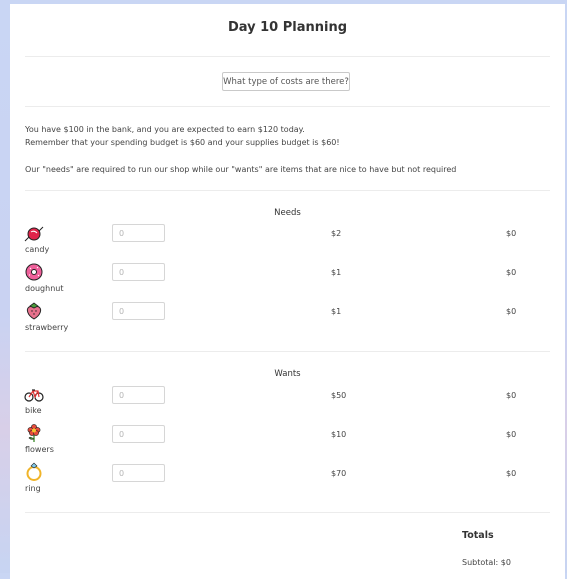 The image size is (567, 579). What do you see at coordinates (44, 288) in the screenshot?
I see `item-label: doughnut` at bounding box center [44, 288].